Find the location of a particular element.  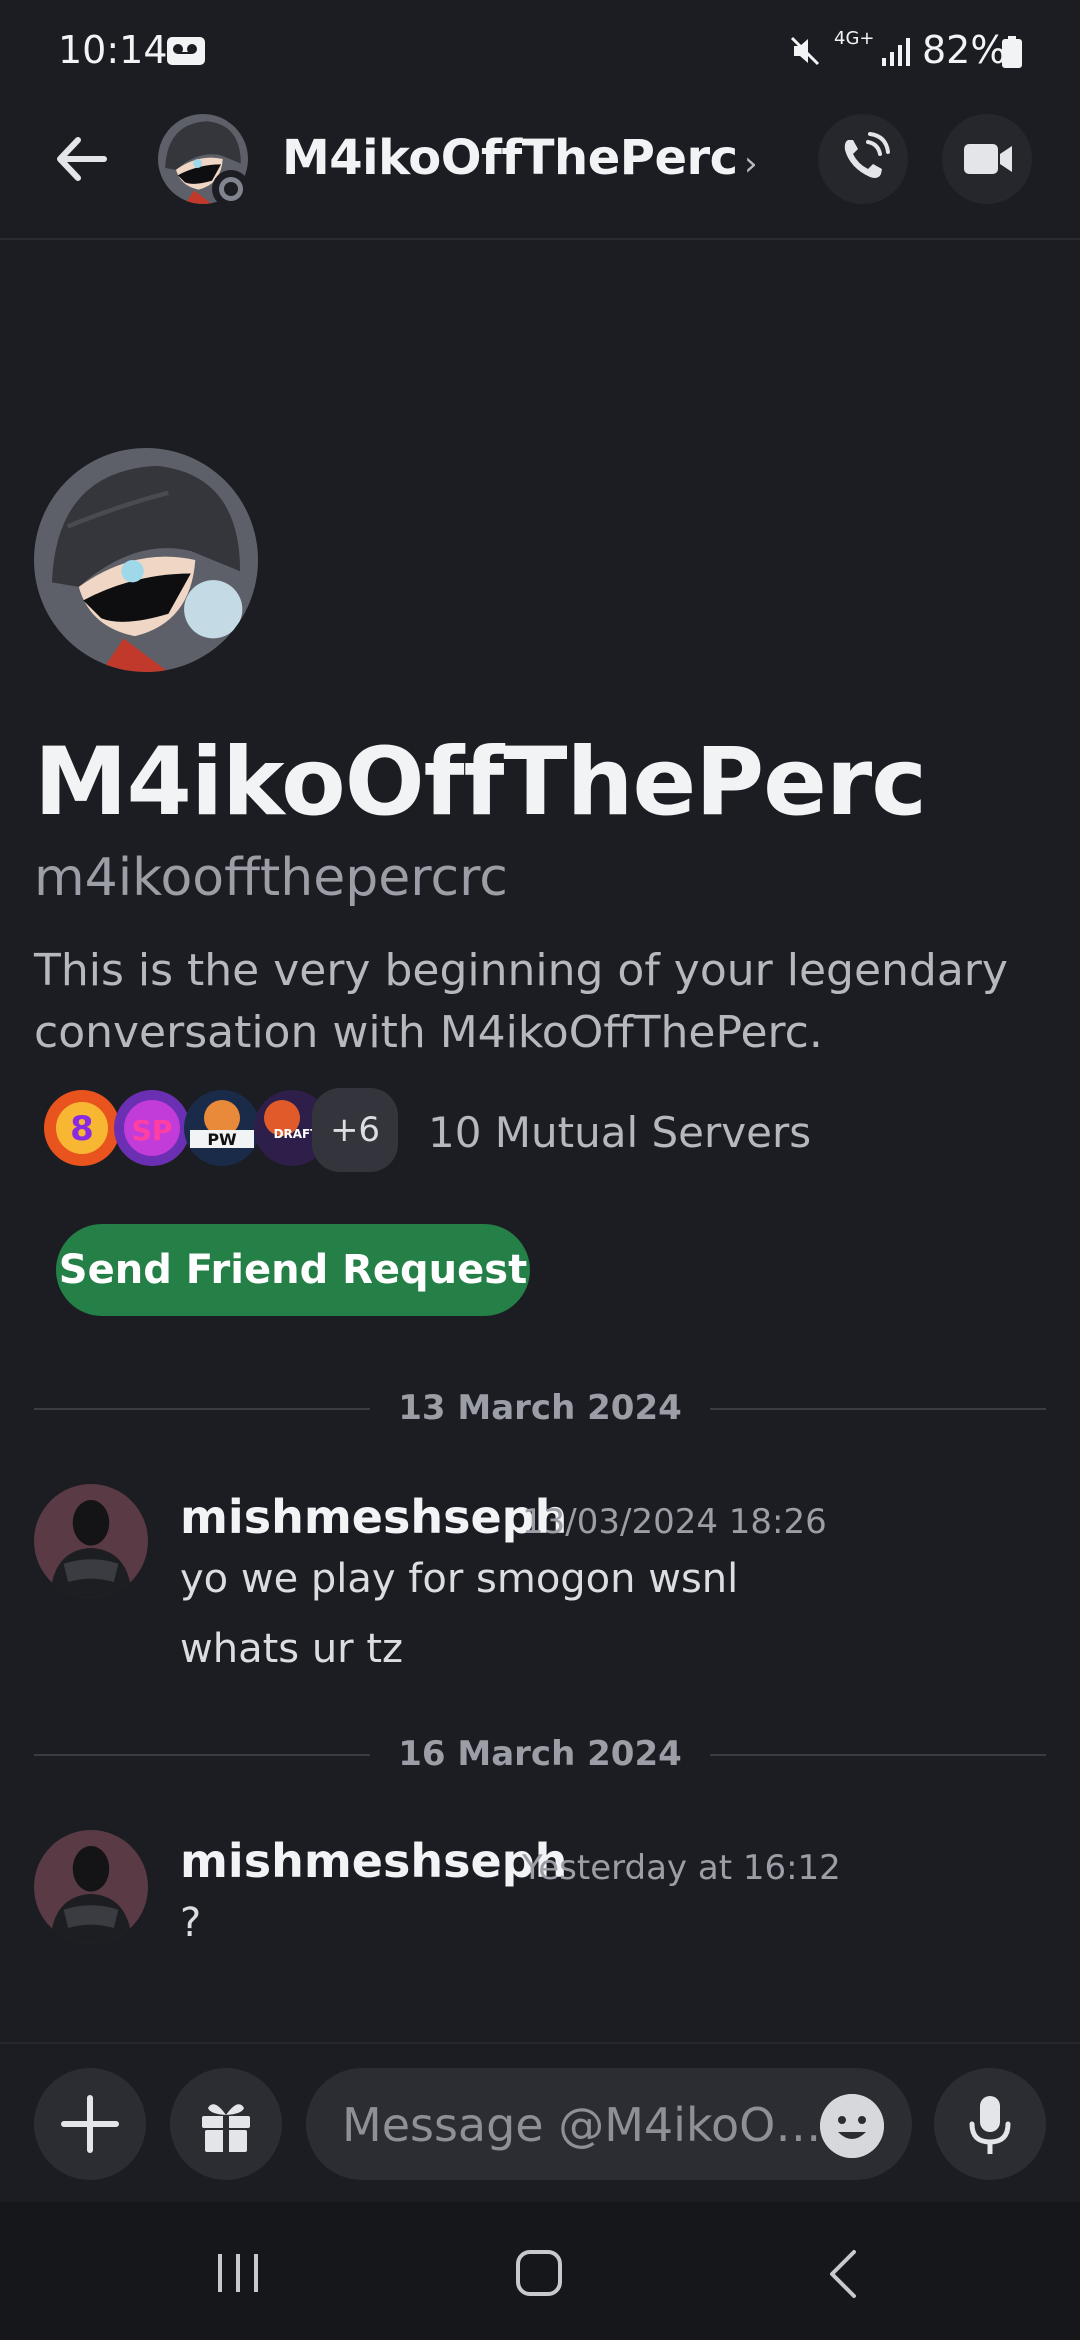

profile-avatar is located at coordinates (146, 560).